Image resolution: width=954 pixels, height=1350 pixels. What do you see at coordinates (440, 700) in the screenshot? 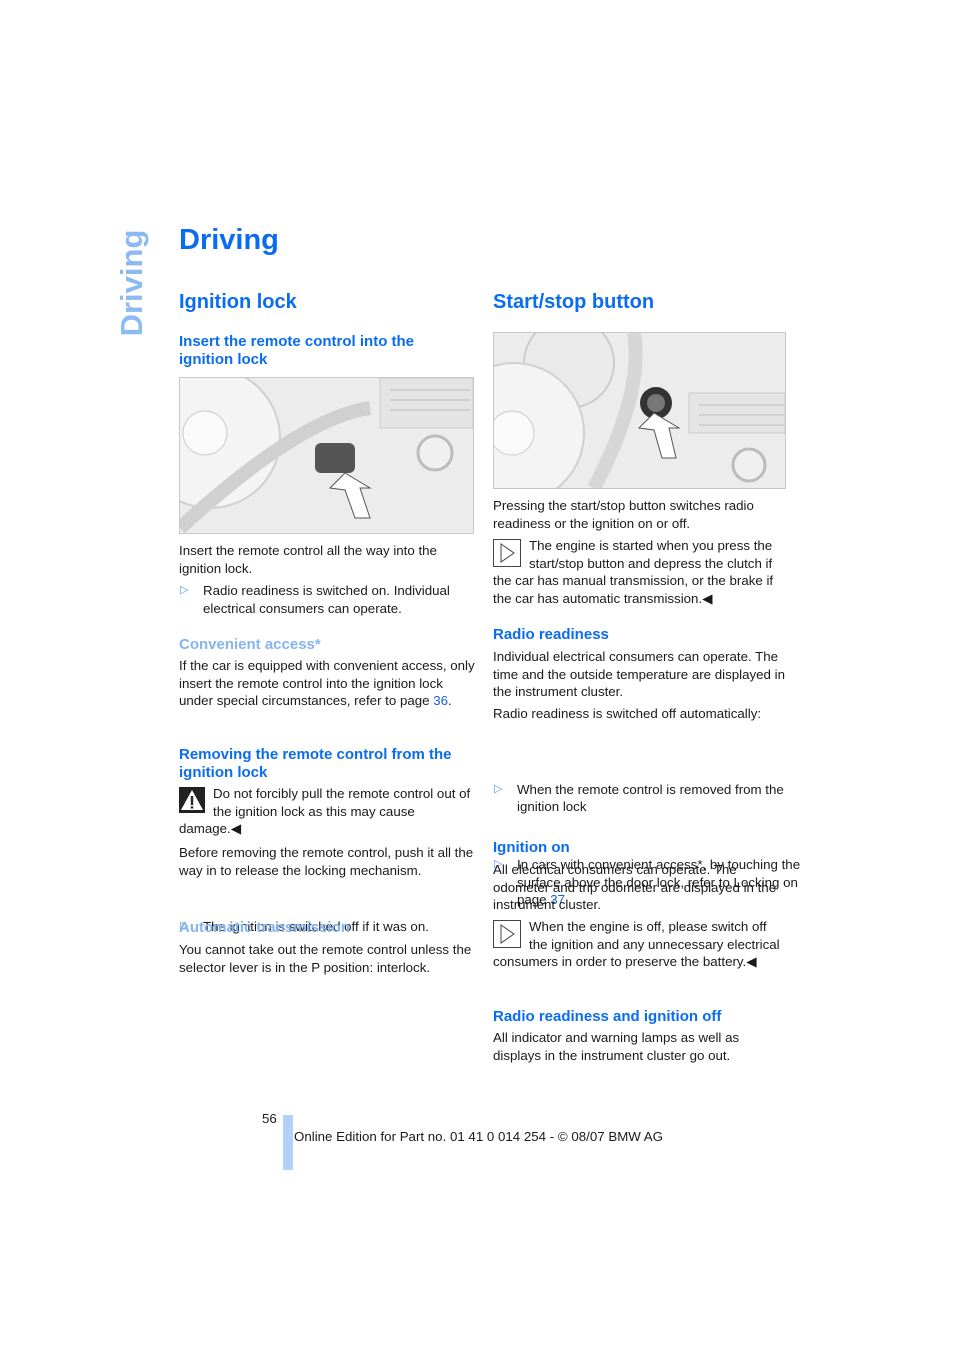
I see `page-link-36: 36` at bounding box center [440, 700].